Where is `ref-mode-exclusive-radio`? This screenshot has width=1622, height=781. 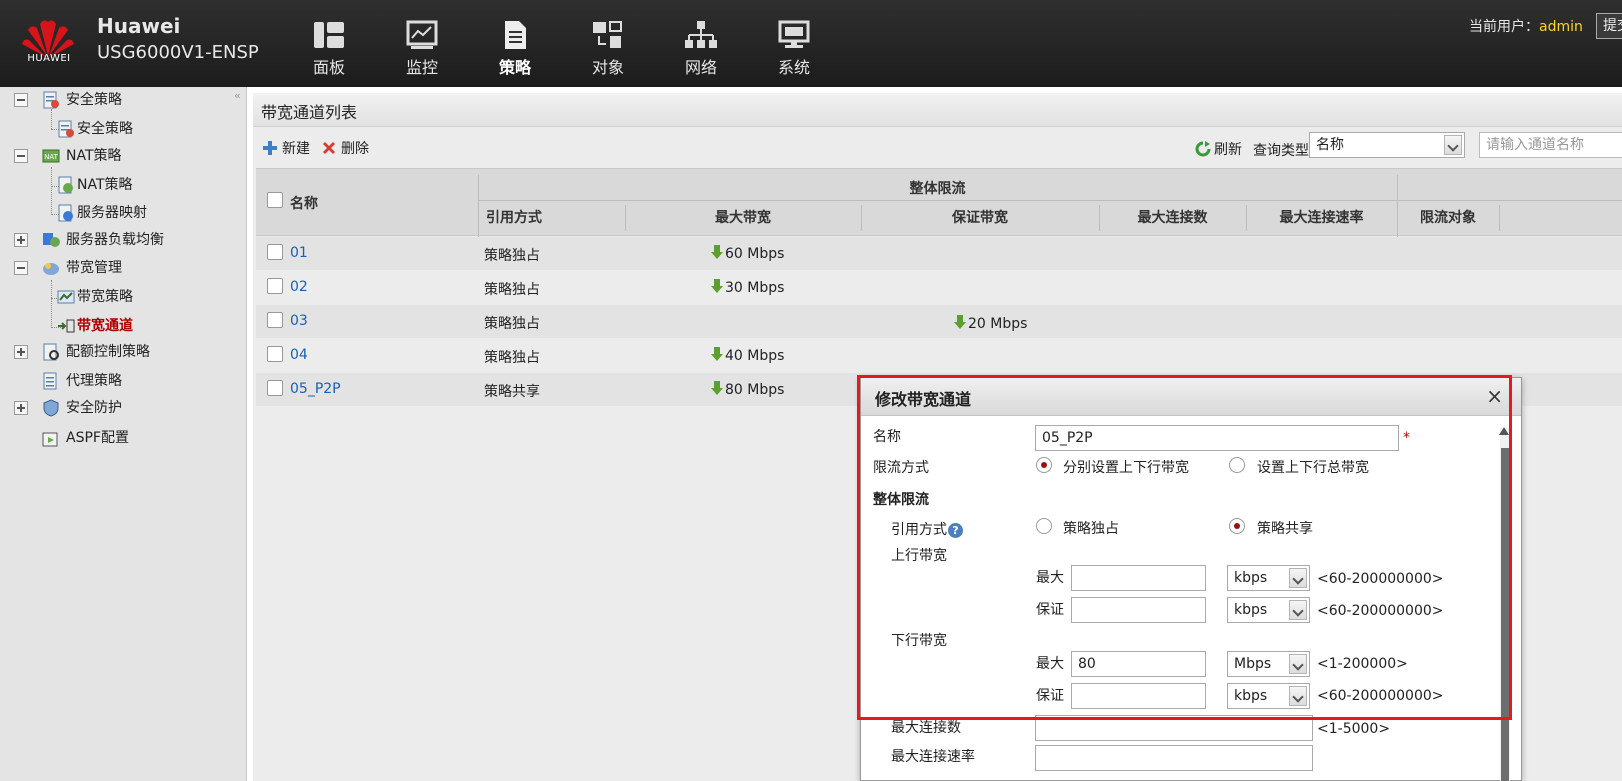
ref-mode-exclusive-radio is located at coordinates (1044, 526).